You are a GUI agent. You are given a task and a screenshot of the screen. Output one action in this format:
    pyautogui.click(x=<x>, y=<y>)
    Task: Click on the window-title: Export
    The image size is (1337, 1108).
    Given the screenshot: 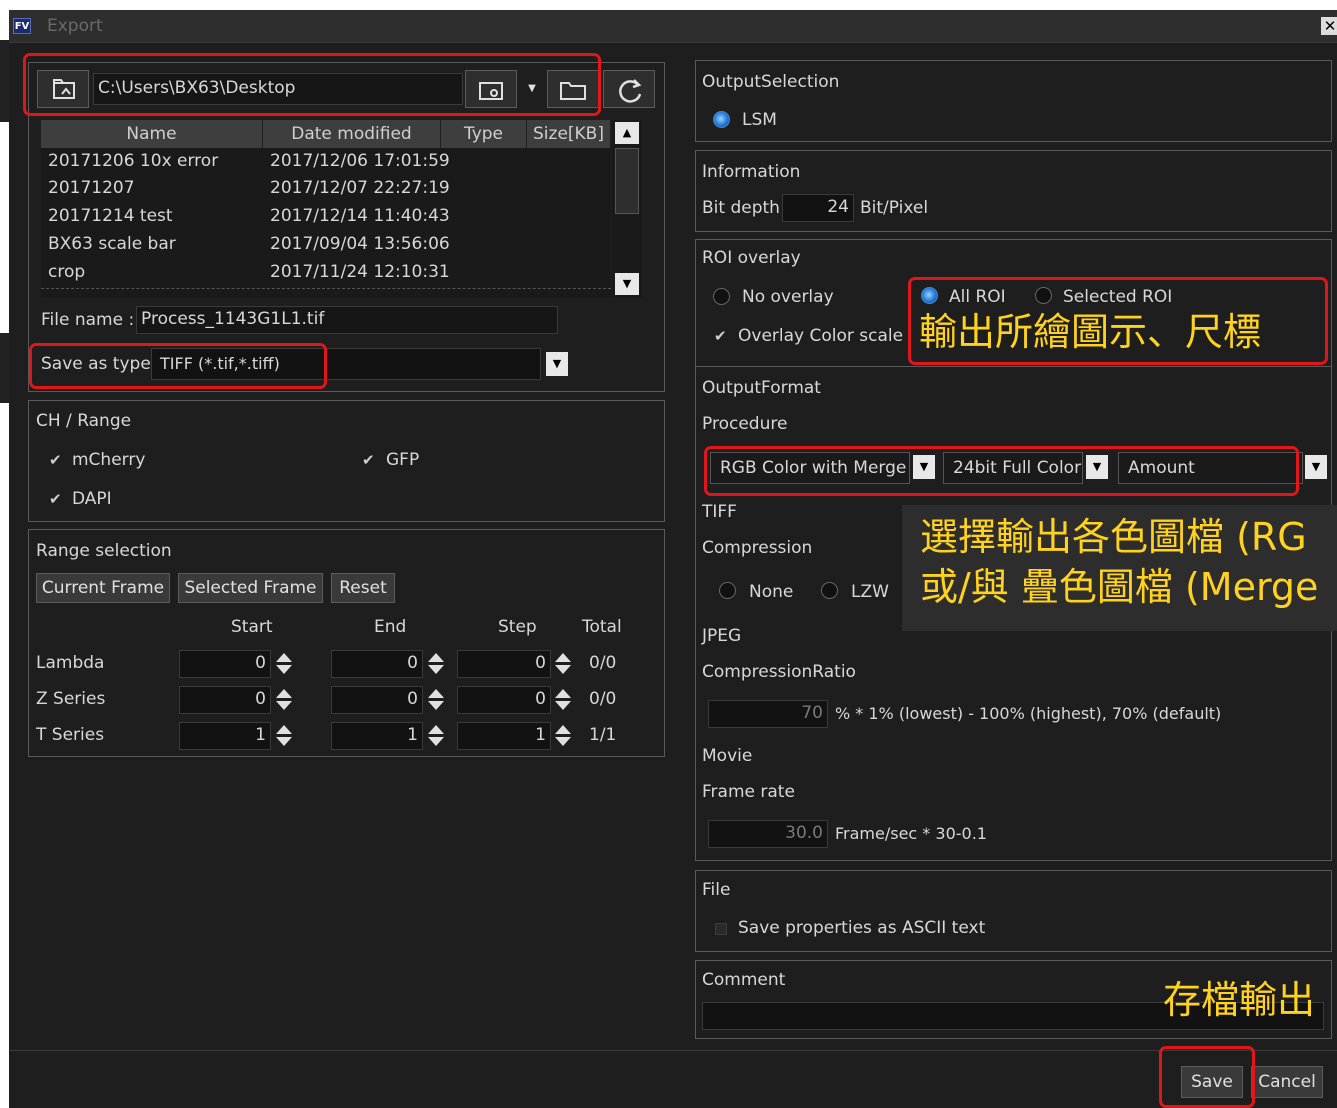 What is the action you would take?
    pyautogui.click(x=75, y=26)
    